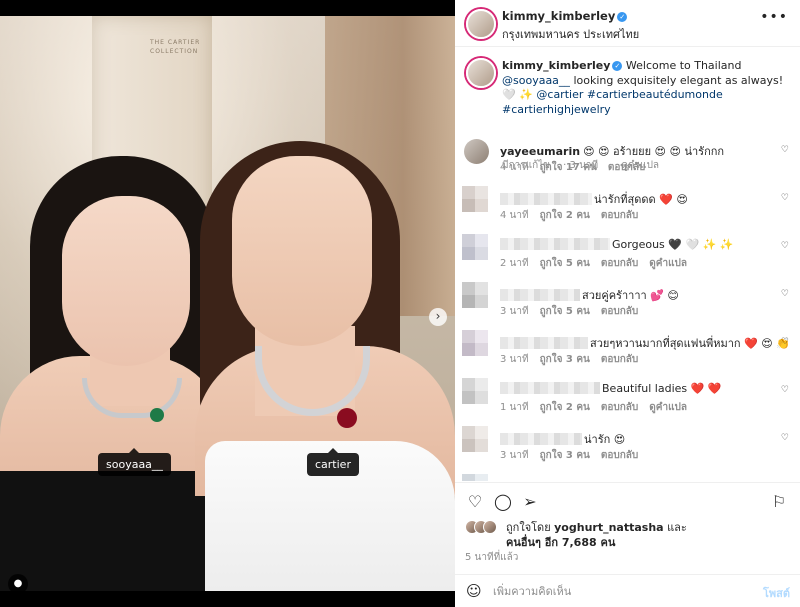  Describe the element at coordinates (474, 591) in the screenshot. I see `smile-icon: ☺` at that location.